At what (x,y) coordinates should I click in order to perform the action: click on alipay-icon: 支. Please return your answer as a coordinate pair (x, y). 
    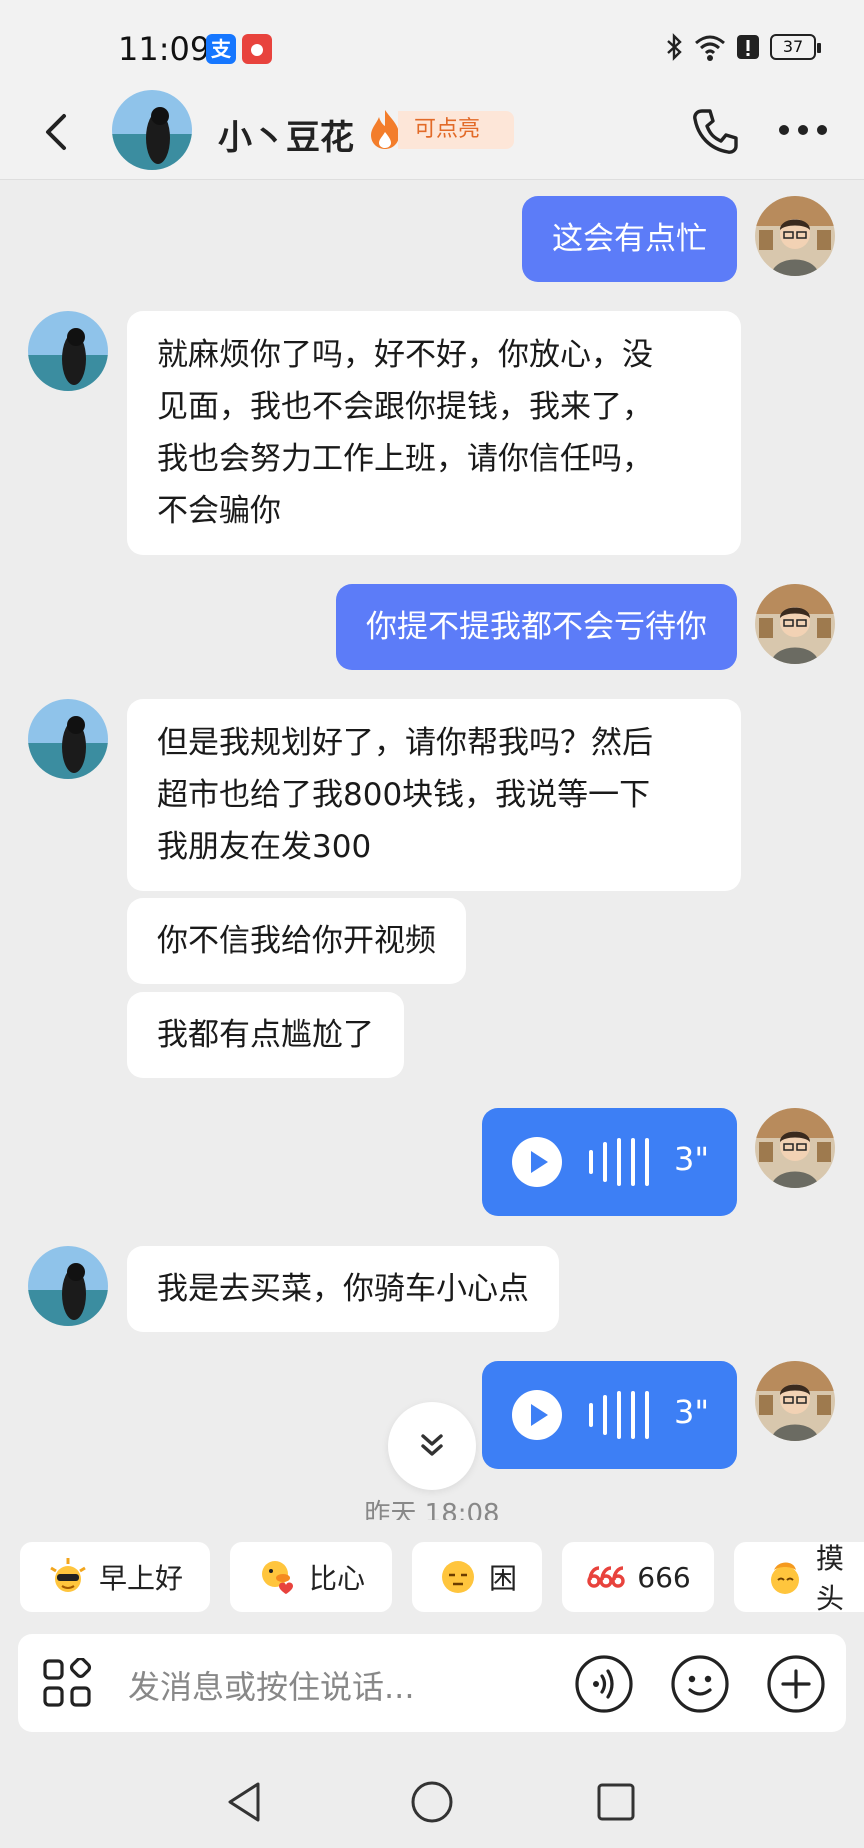
    Looking at the image, I should click on (221, 49).